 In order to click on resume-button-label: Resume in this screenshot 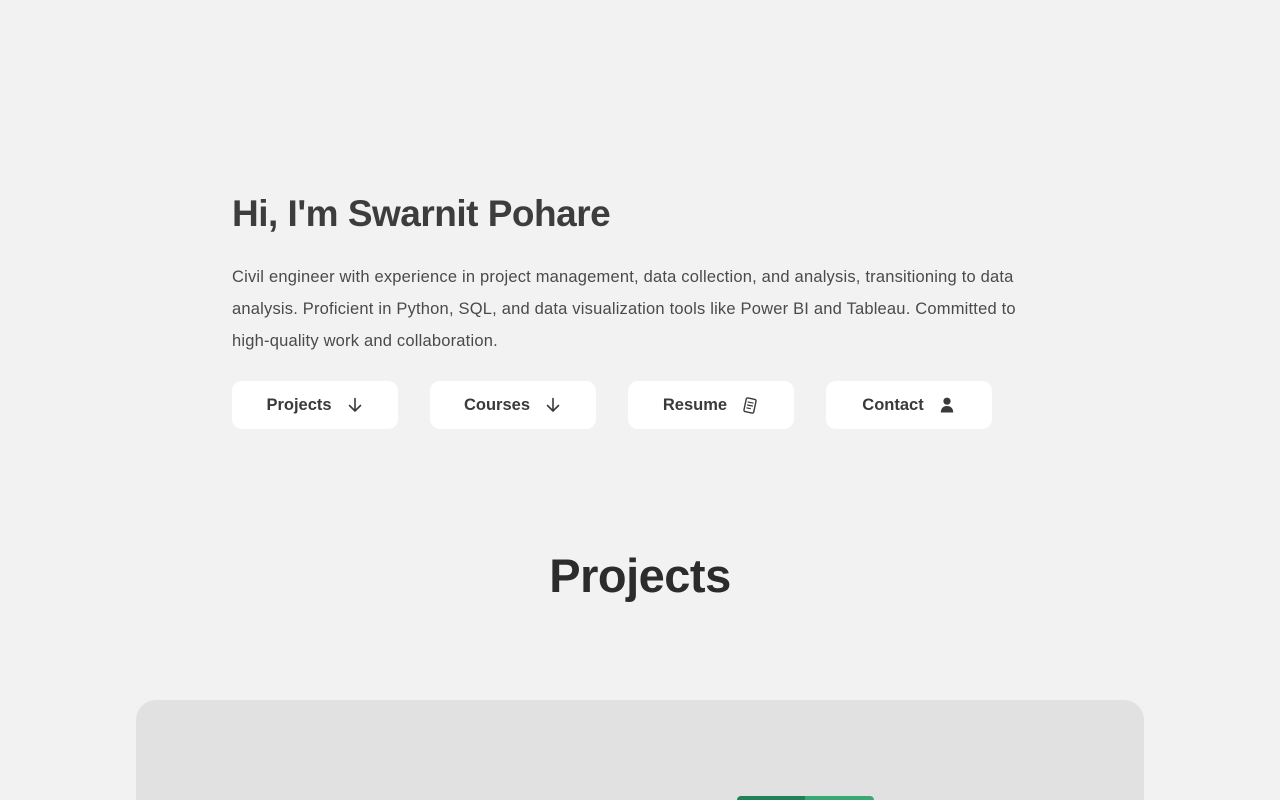, I will do `click(695, 404)`.